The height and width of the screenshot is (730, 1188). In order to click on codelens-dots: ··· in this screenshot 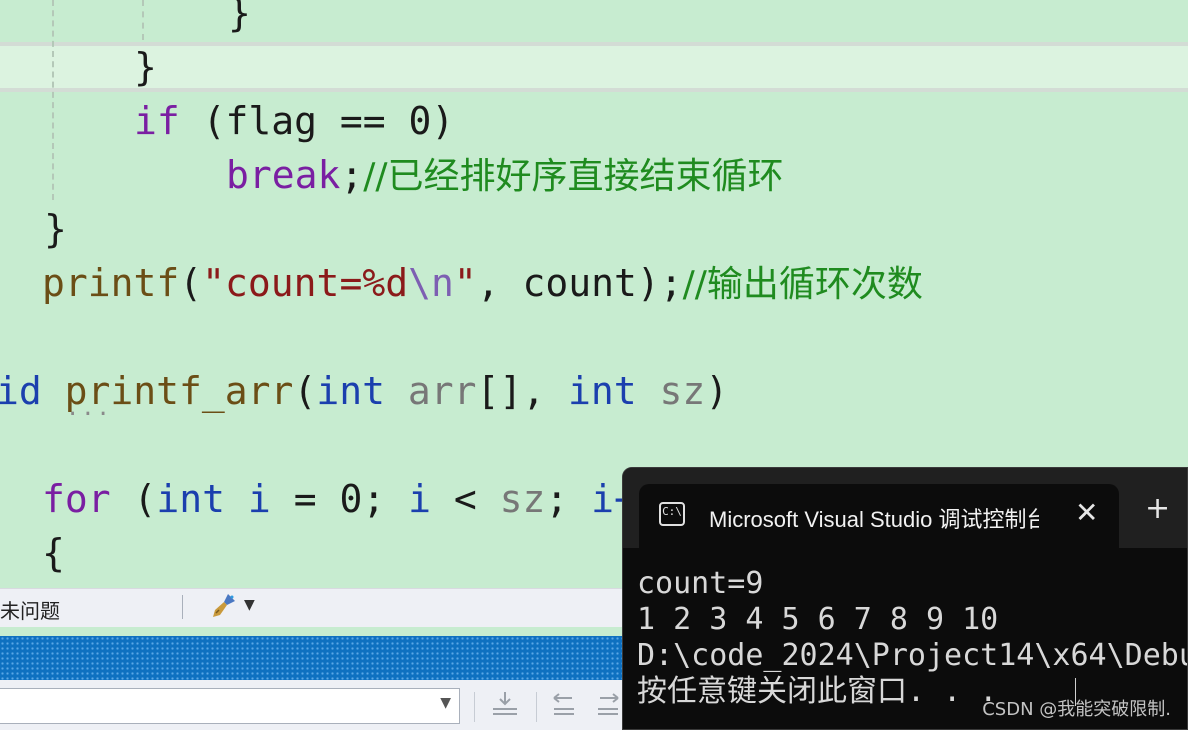, I will do `click(89, 414)`.